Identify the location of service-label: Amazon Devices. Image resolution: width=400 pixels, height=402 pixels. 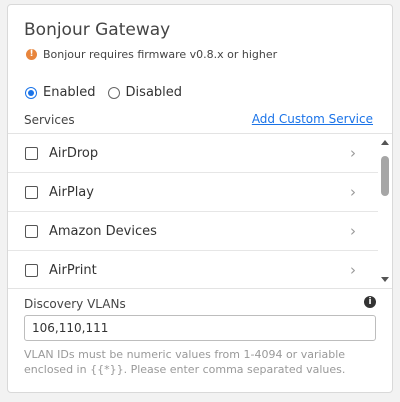
(103, 231).